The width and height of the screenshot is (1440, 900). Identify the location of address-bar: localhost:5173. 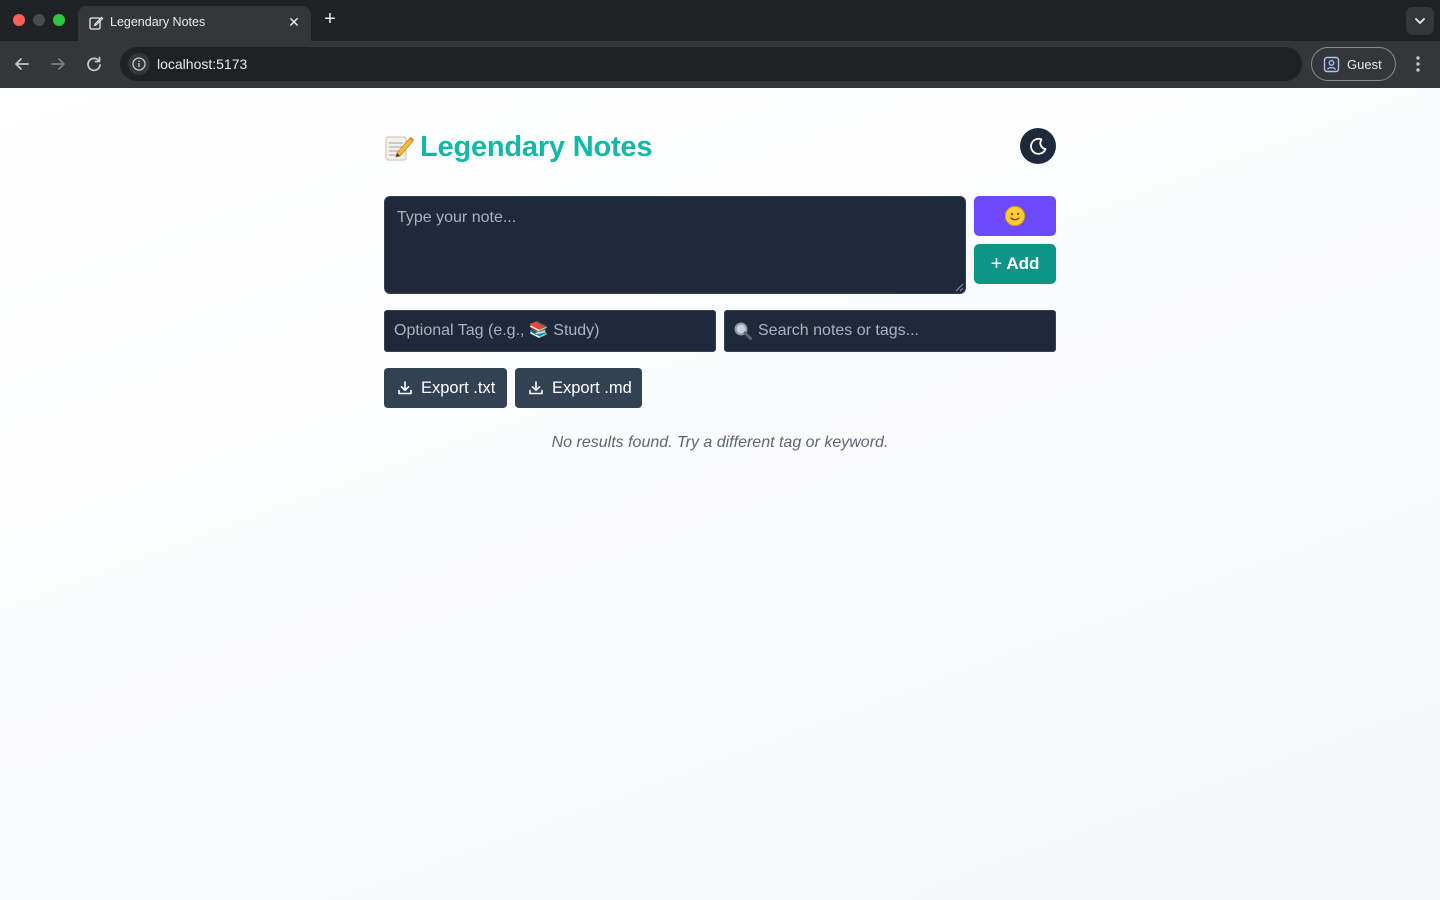
(711, 64).